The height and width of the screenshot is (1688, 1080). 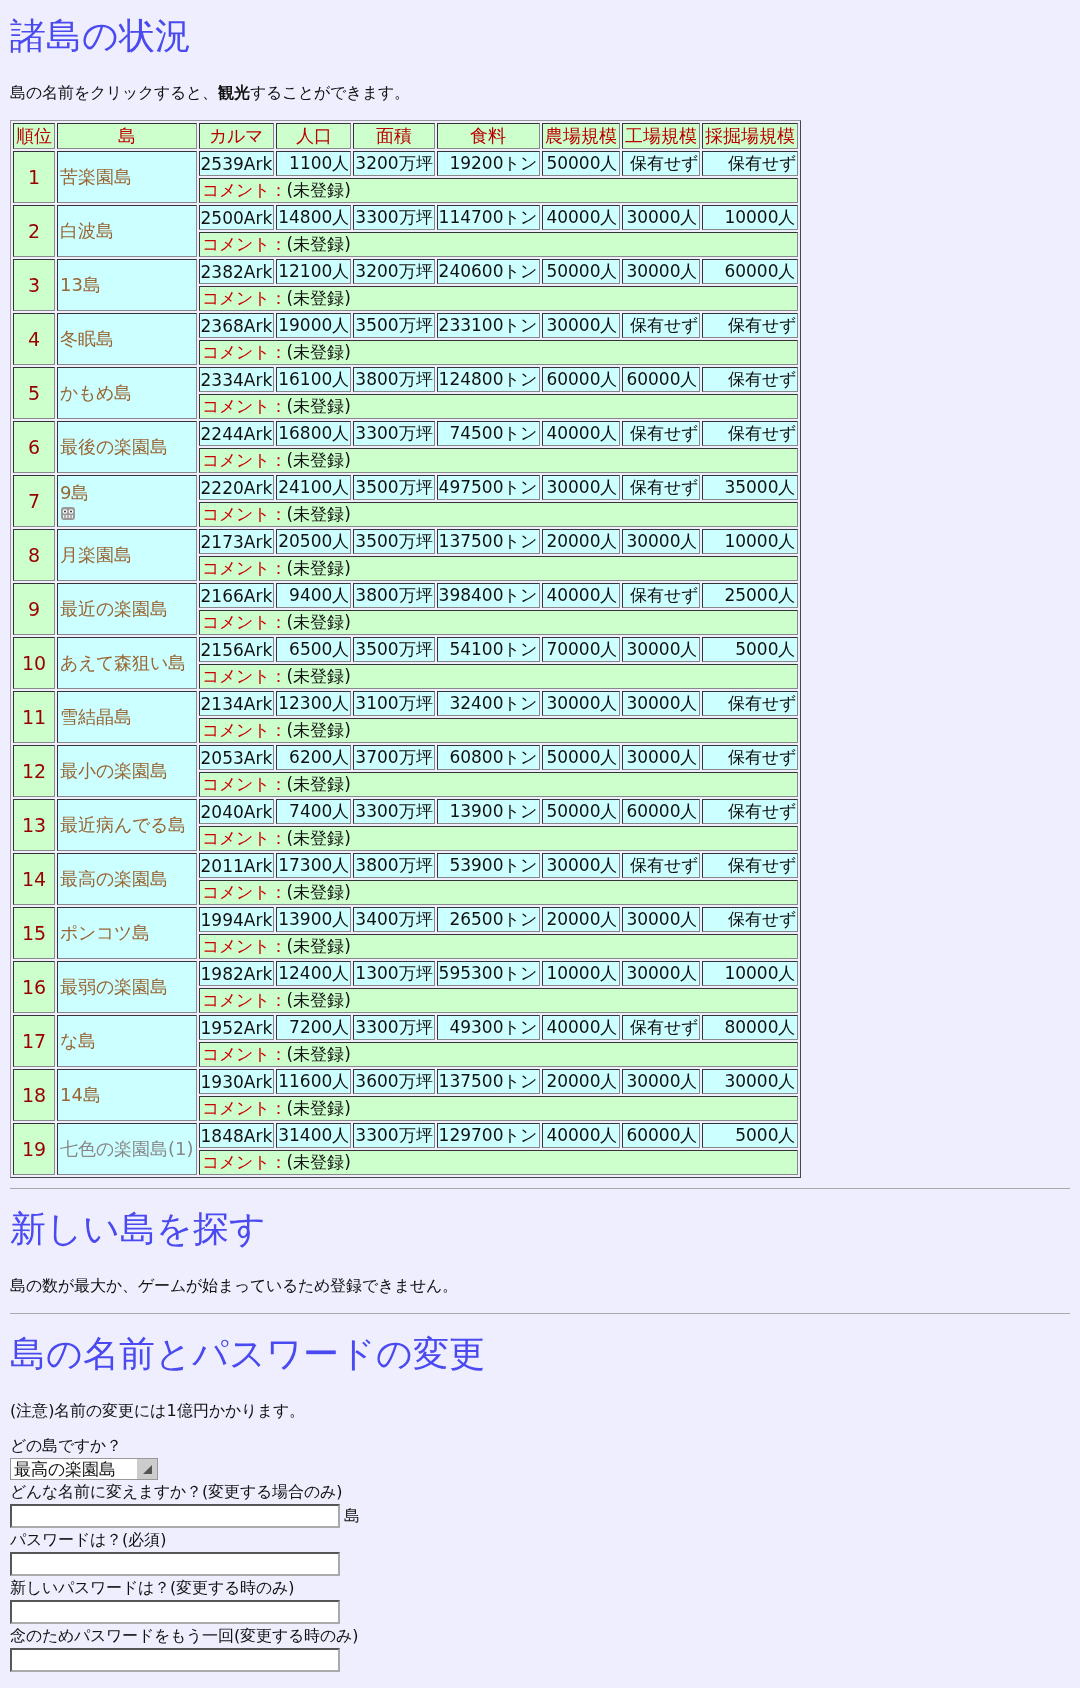 I want to click on island-link: 最近の楽園島, so click(x=114, y=609).